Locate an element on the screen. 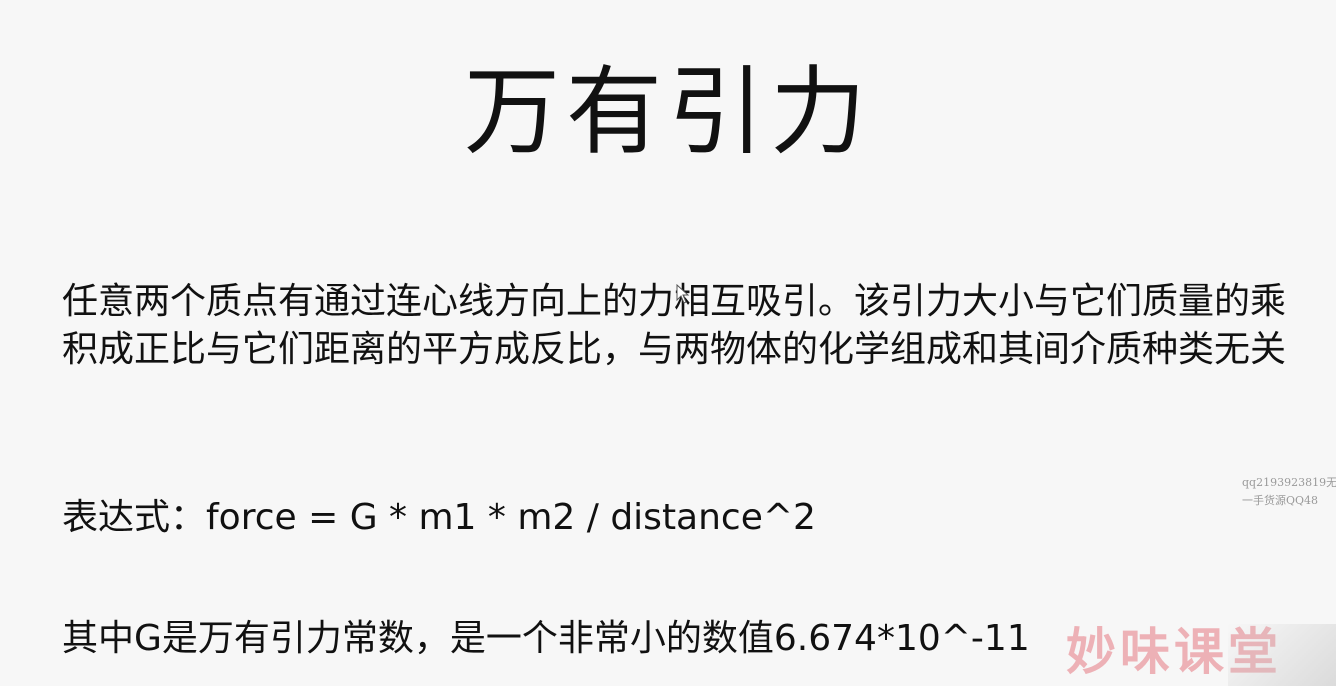 Image resolution: width=1336 pixels, height=686 pixels. watermark-line-1: qq2193923819无 is located at coordinates (1289, 482).